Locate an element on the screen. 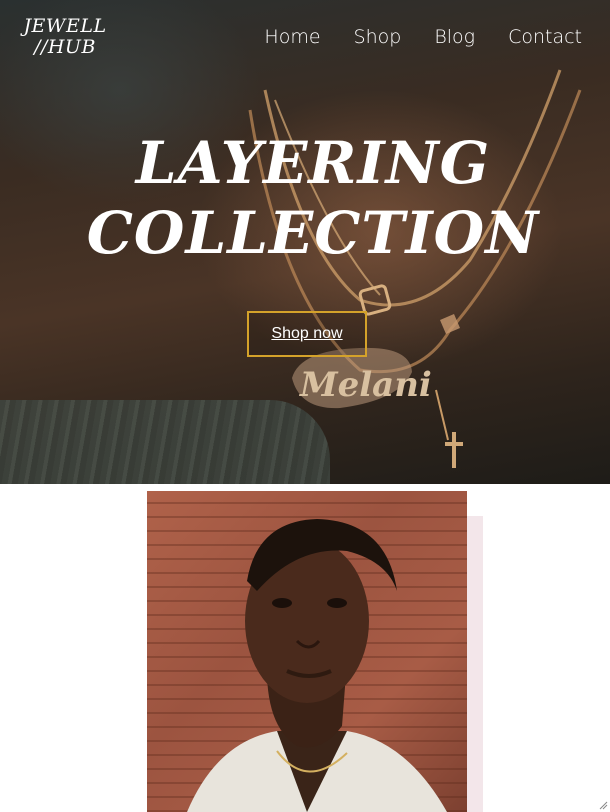  pendant-text: Melani is located at coordinates (365, 385).